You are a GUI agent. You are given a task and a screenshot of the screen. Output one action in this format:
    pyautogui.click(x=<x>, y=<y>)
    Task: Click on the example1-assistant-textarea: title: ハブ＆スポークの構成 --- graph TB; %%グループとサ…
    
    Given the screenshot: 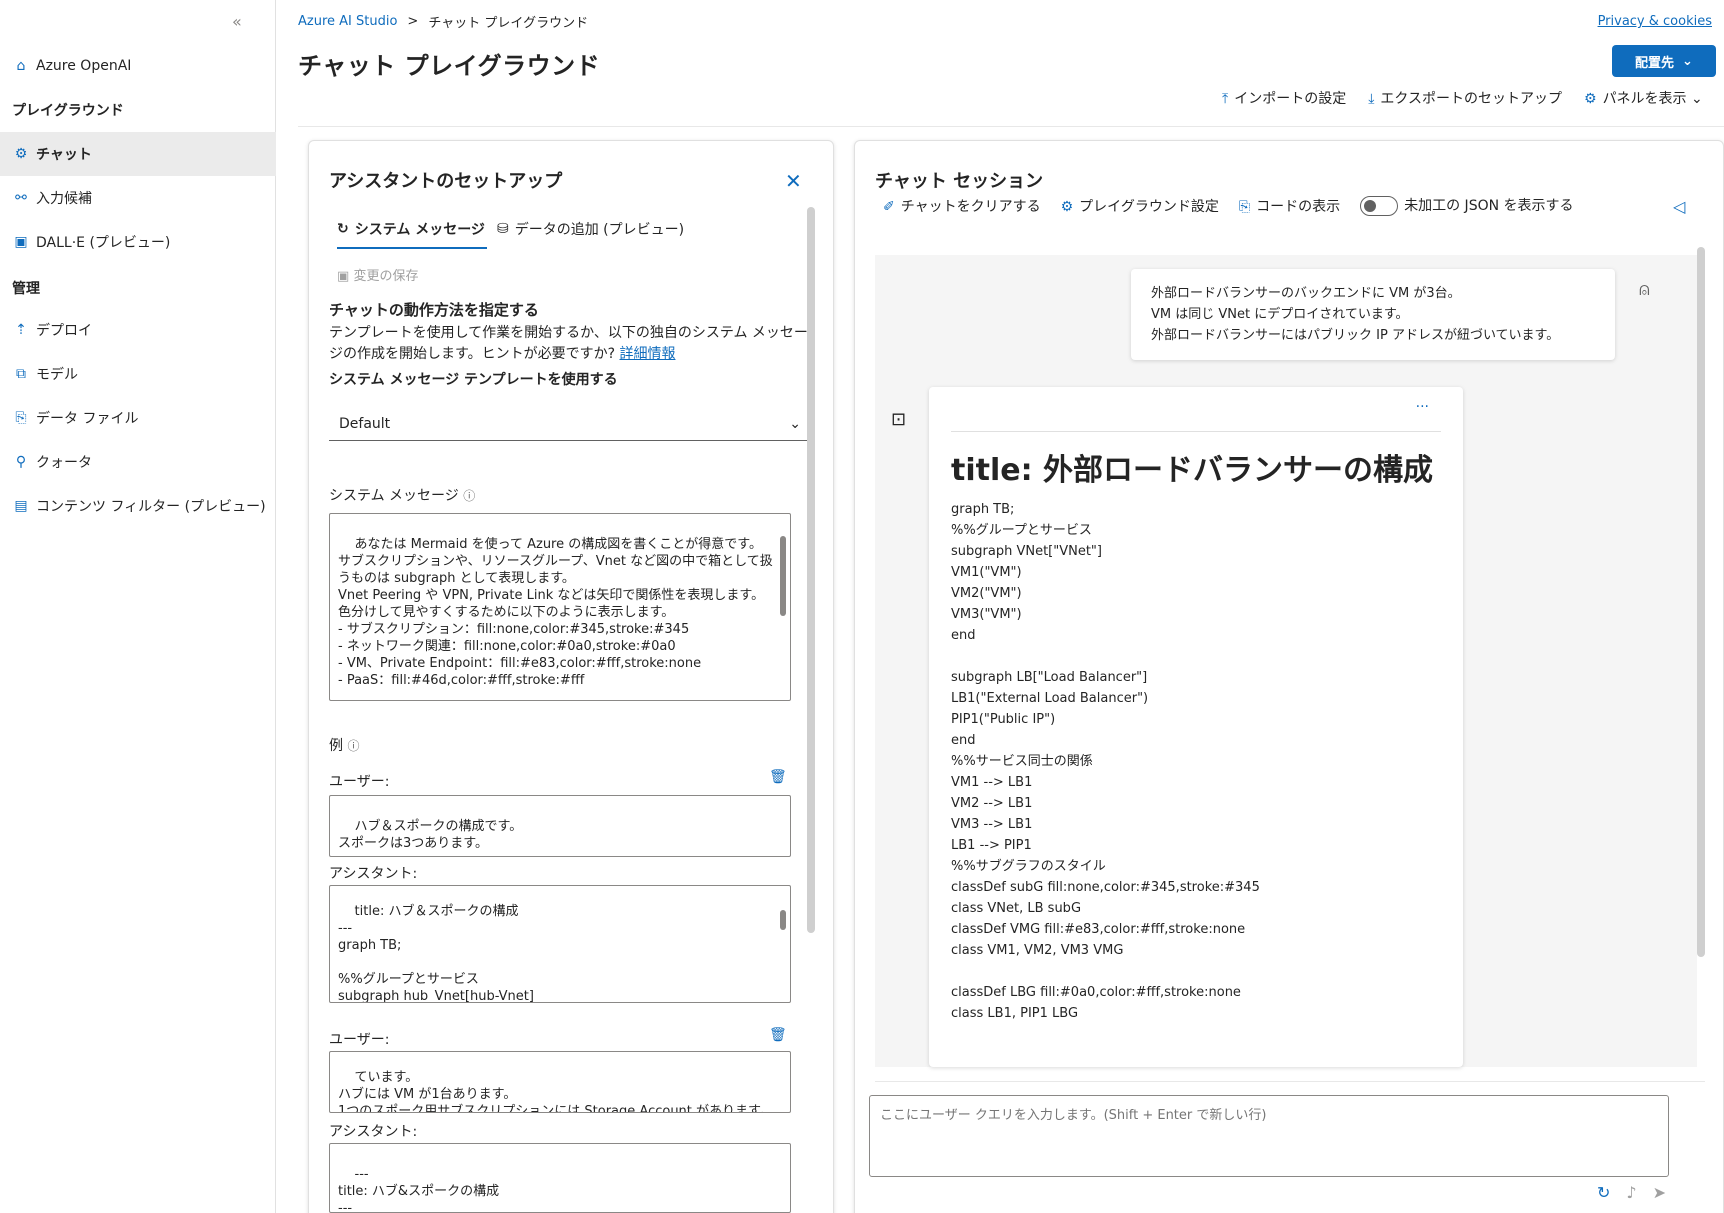 What is the action you would take?
    pyautogui.click(x=560, y=944)
    